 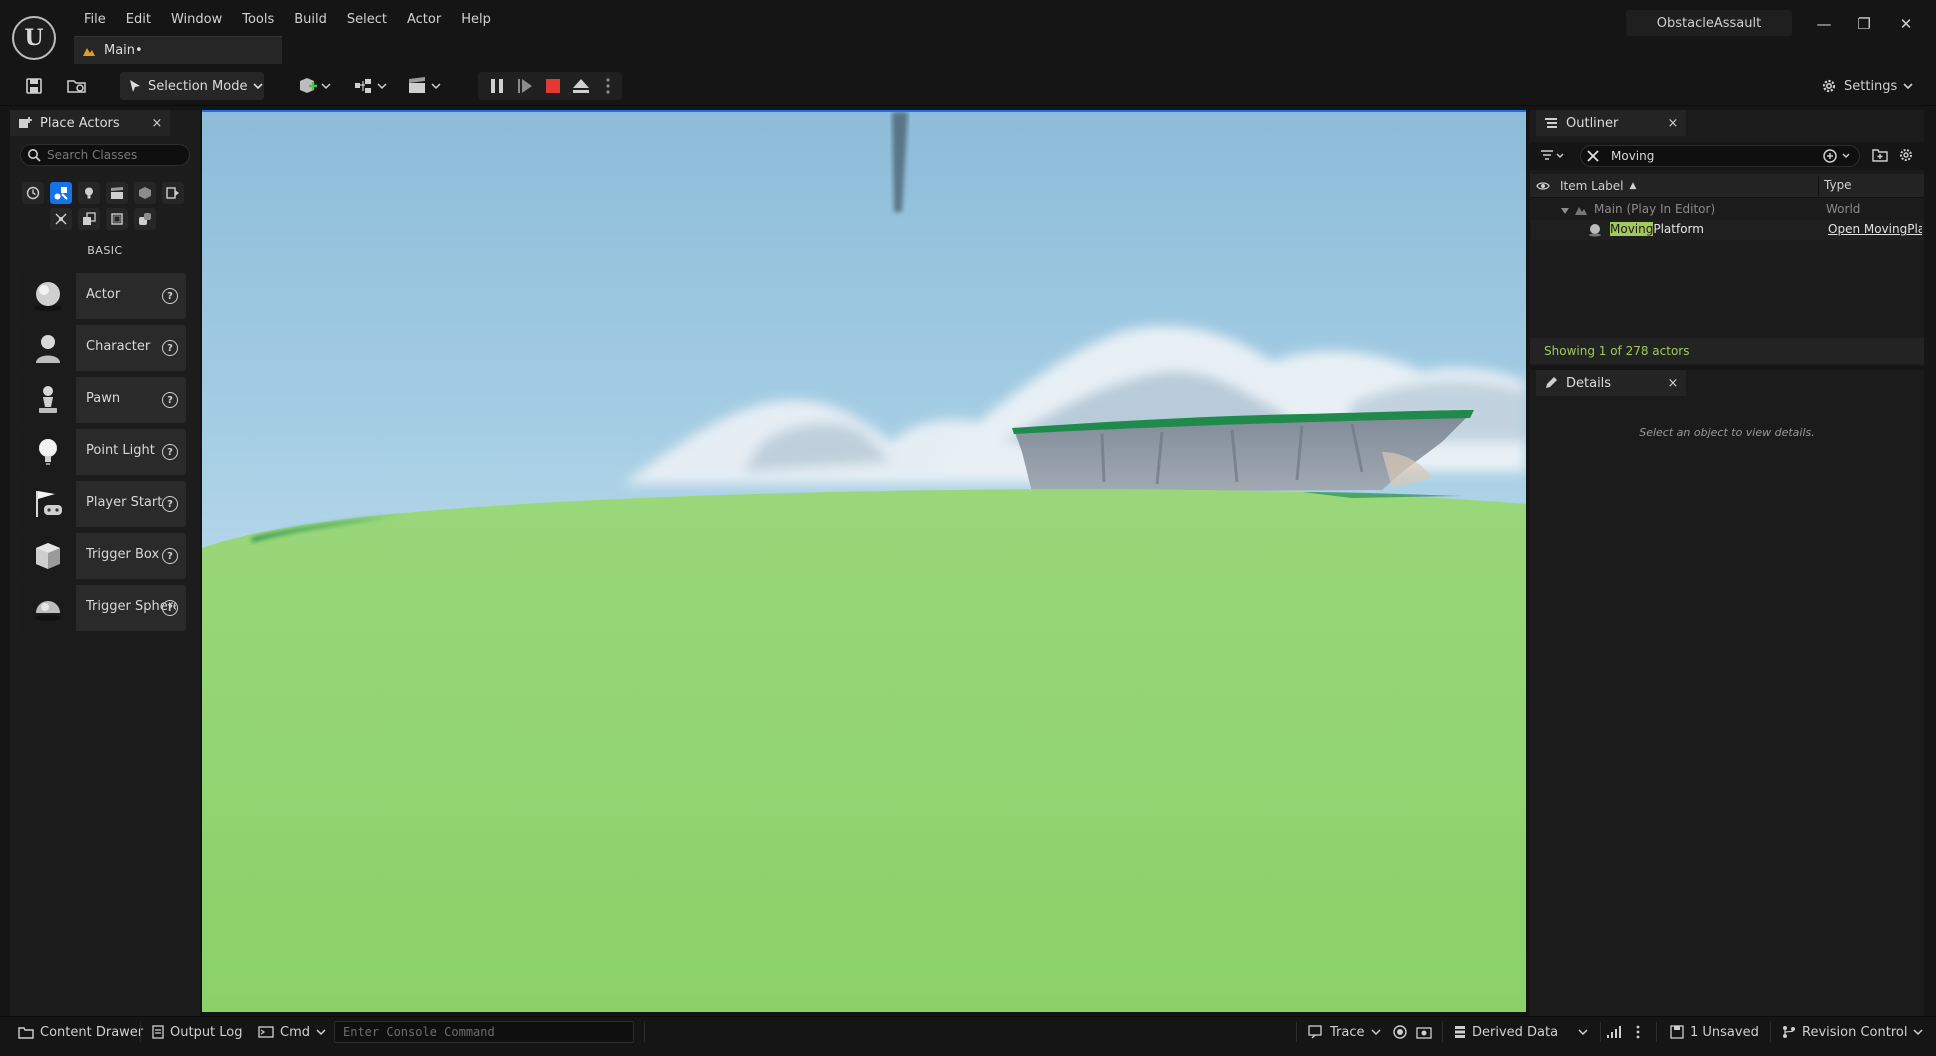 I want to click on lights-category-icon, so click(x=89, y=193).